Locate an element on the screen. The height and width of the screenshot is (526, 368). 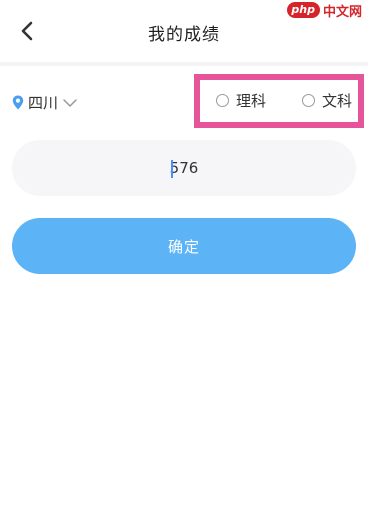
region-selector: 四川 is located at coordinates (45, 102).